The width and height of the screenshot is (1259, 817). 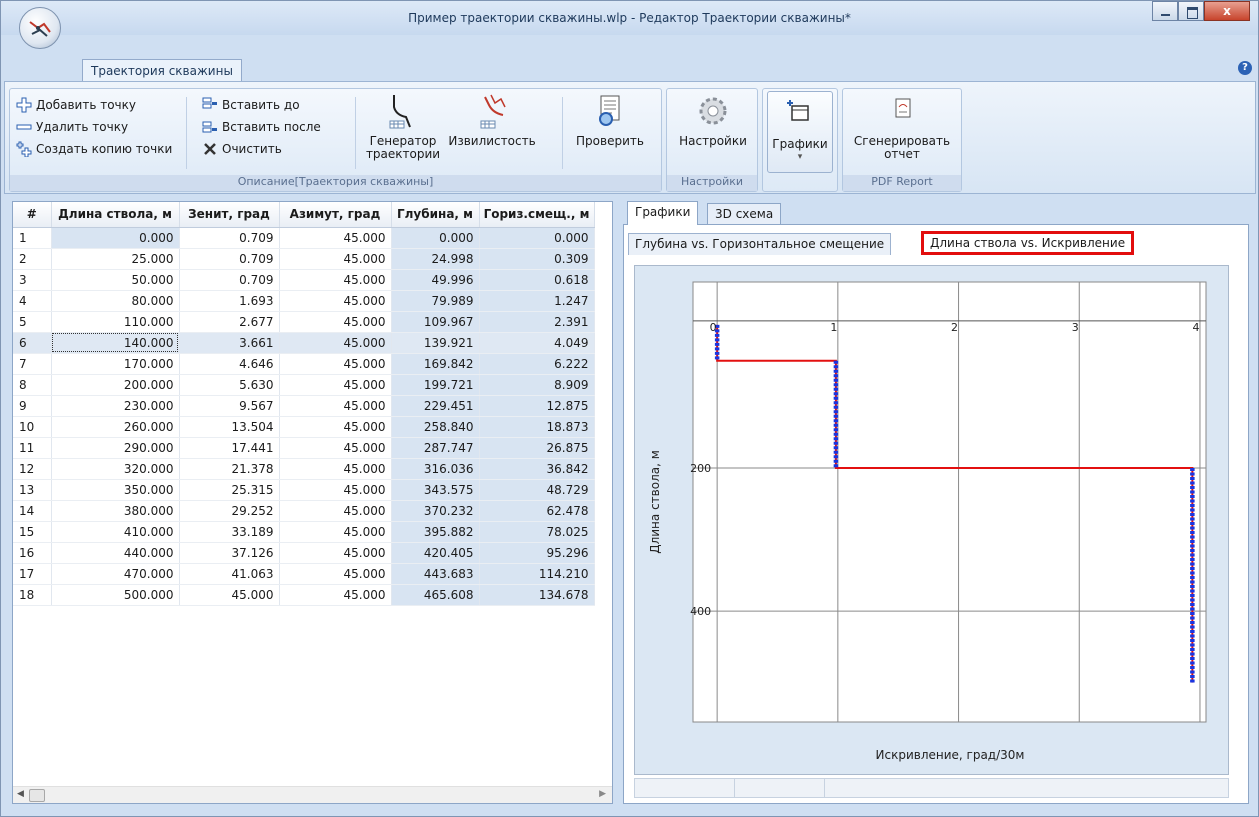 What do you see at coordinates (115, 343) in the screenshot?
I see `table-cell: 140.000` at bounding box center [115, 343].